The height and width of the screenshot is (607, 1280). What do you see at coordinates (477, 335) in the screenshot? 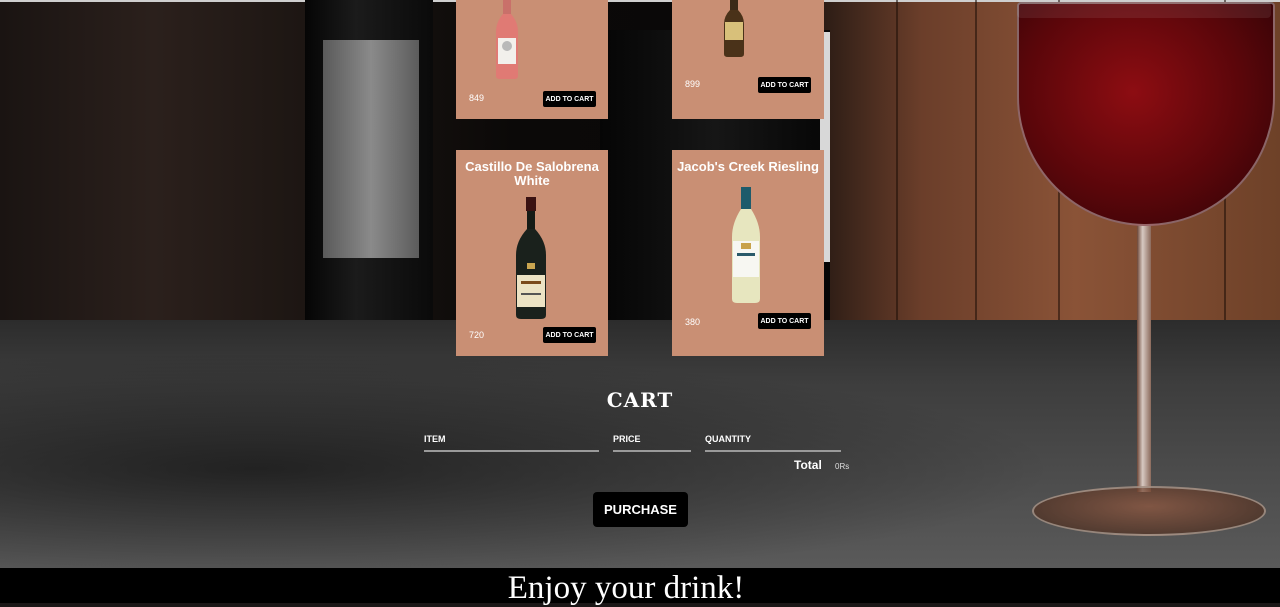
I see `product-price: 720` at bounding box center [477, 335].